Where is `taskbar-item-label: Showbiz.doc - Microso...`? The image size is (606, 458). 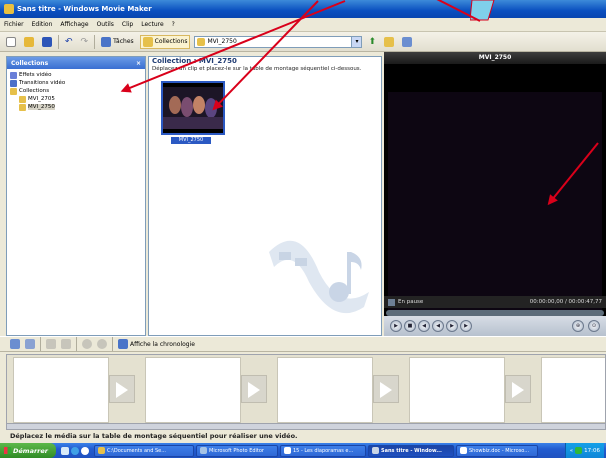 taskbar-item-label: Showbiz.doc - Microso... is located at coordinates (499, 450).